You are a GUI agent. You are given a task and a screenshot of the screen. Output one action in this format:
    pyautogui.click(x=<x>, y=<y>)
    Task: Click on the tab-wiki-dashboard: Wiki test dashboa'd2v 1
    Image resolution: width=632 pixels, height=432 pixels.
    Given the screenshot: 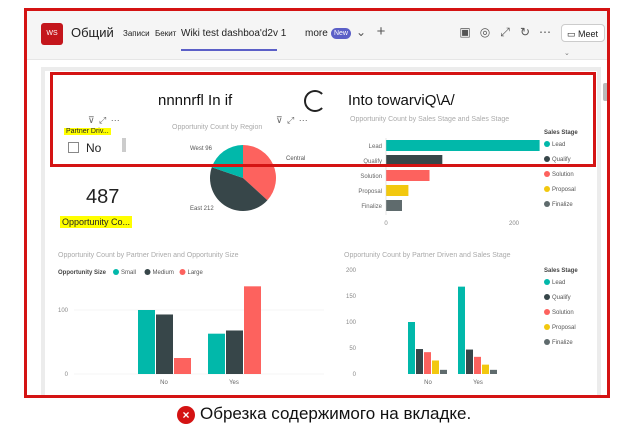 What is the action you would take?
    pyautogui.click(x=233, y=33)
    